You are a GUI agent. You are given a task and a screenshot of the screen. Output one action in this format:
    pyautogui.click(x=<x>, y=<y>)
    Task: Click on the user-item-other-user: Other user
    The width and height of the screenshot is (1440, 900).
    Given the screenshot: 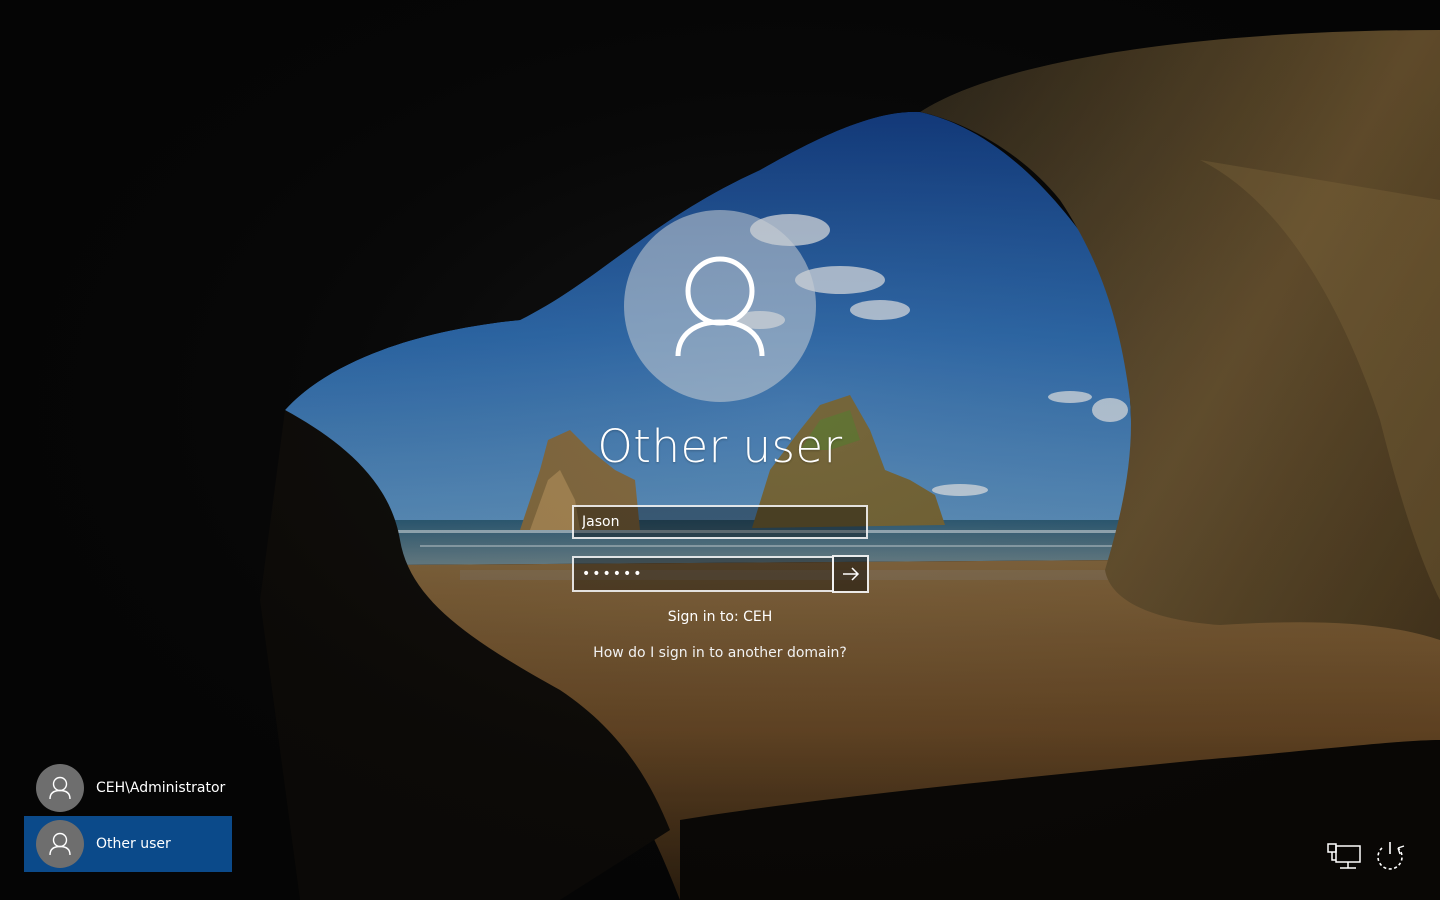 What is the action you would take?
    pyautogui.click(x=128, y=844)
    